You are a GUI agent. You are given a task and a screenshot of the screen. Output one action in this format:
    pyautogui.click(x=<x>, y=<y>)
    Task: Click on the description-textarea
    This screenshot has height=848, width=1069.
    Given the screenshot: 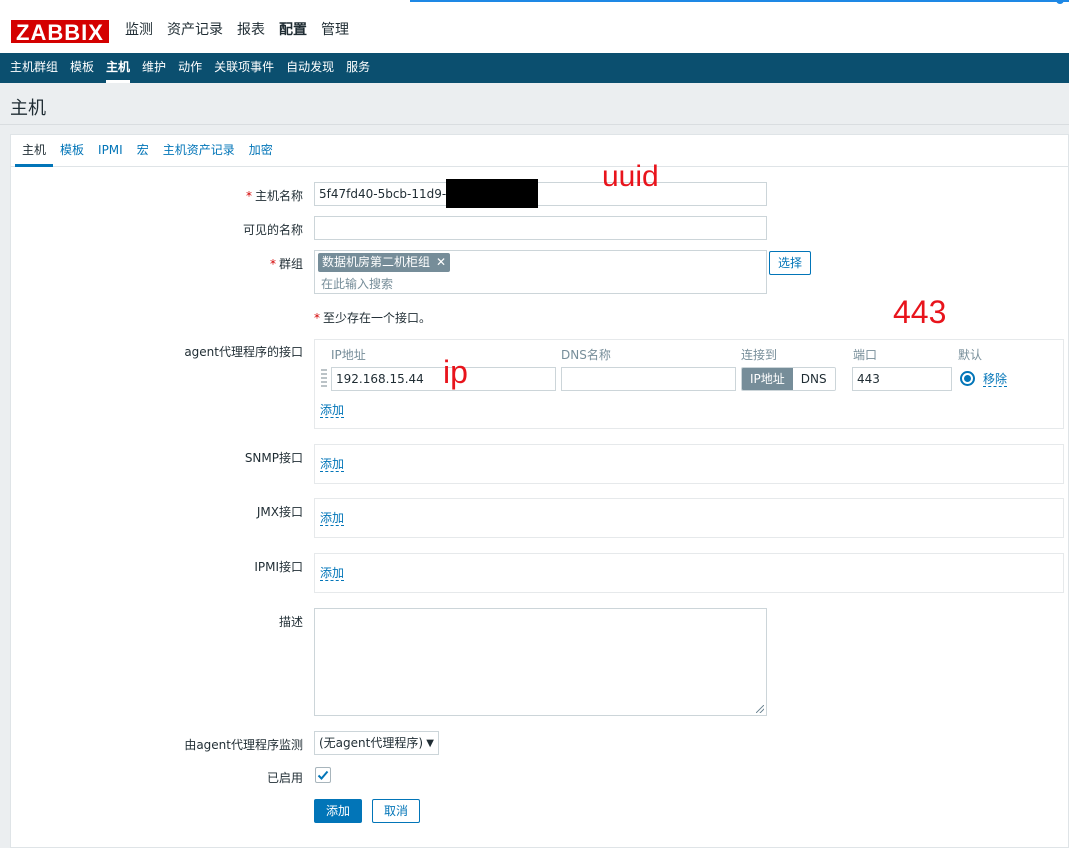 What is the action you would take?
    pyautogui.click(x=540, y=662)
    